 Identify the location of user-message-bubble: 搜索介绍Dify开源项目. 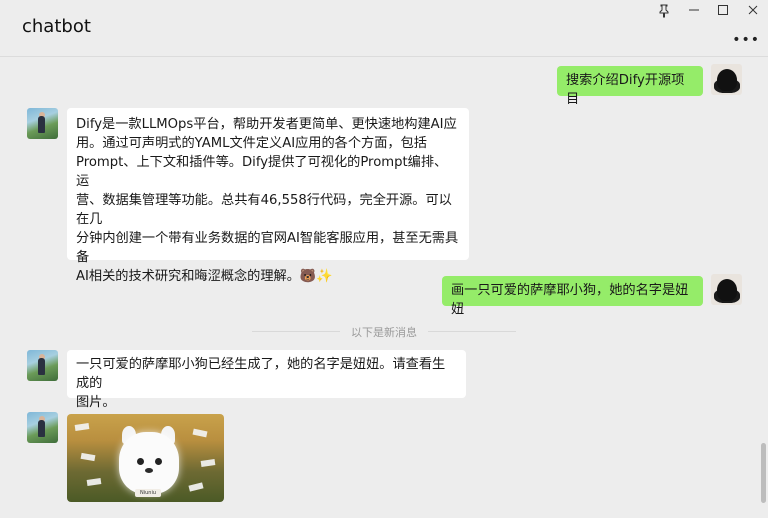
(630, 86).